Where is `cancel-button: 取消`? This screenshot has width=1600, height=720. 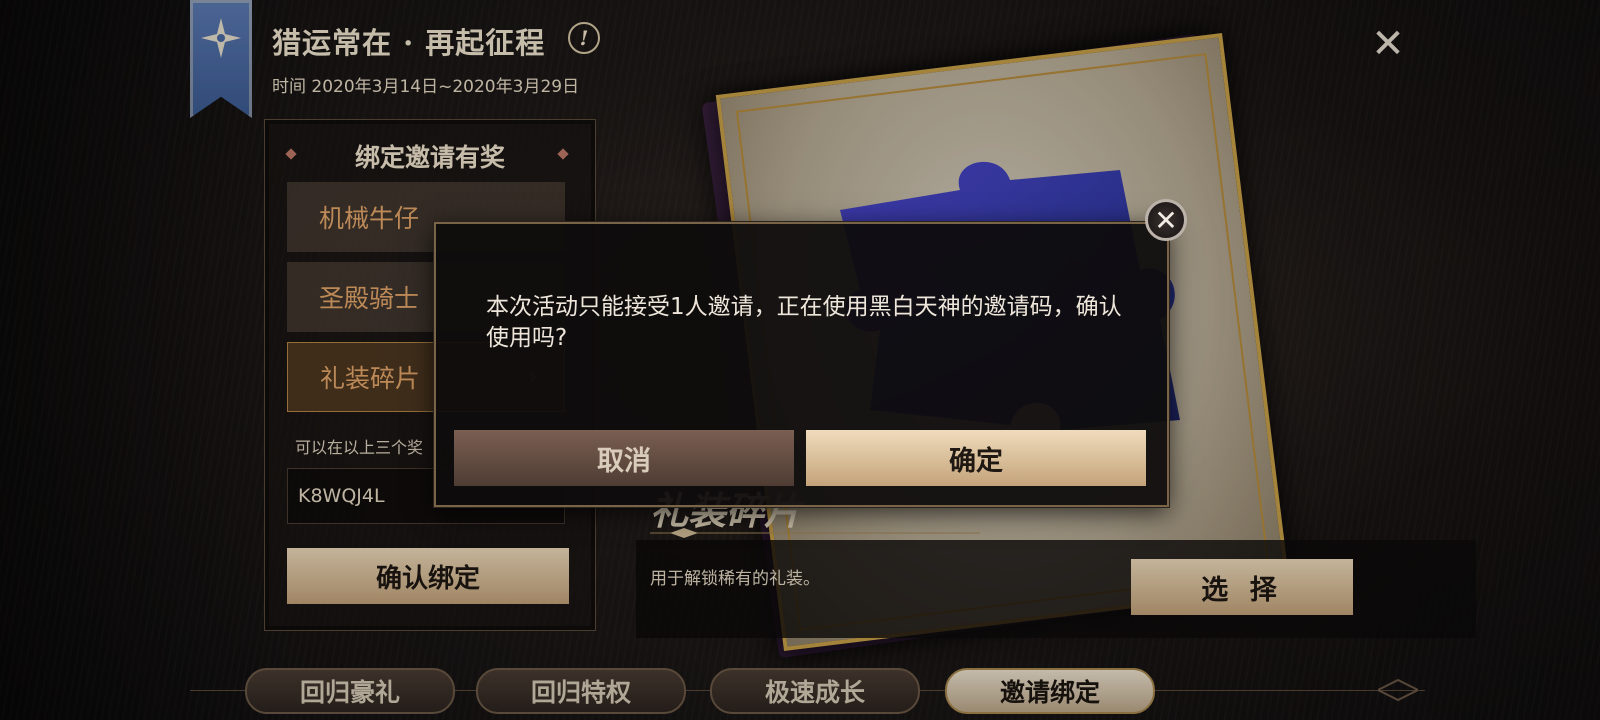 cancel-button: 取消 is located at coordinates (624, 458).